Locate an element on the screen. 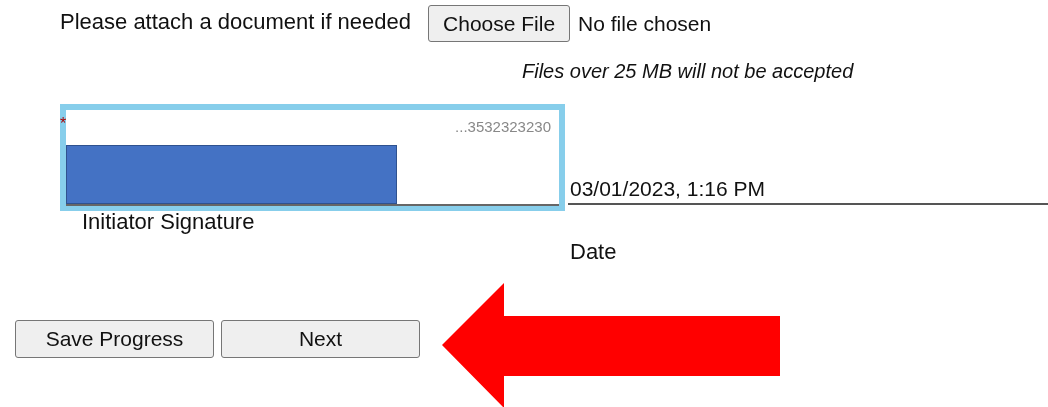  arrow-icon is located at coordinates (611, 345).